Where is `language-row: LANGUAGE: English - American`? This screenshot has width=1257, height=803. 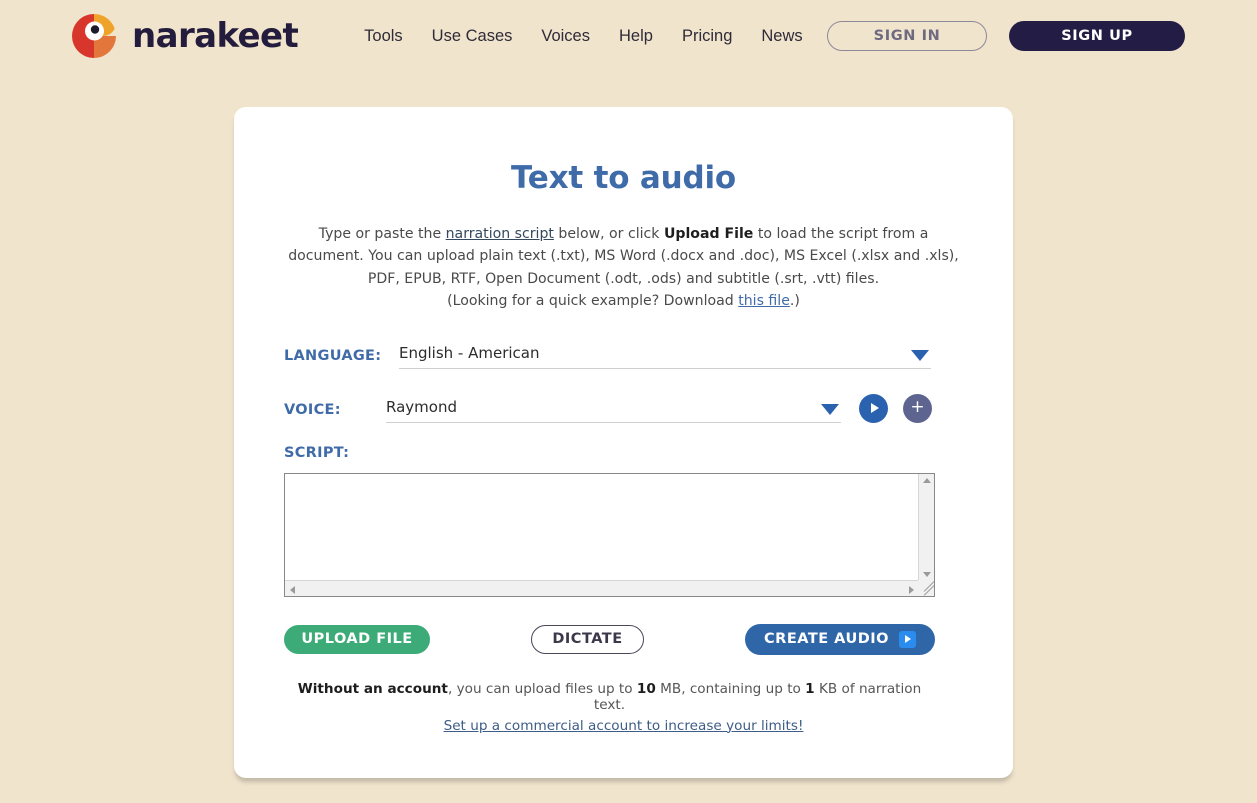 language-row: LANGUAGE: English - American is located at coordinates (623, 352).